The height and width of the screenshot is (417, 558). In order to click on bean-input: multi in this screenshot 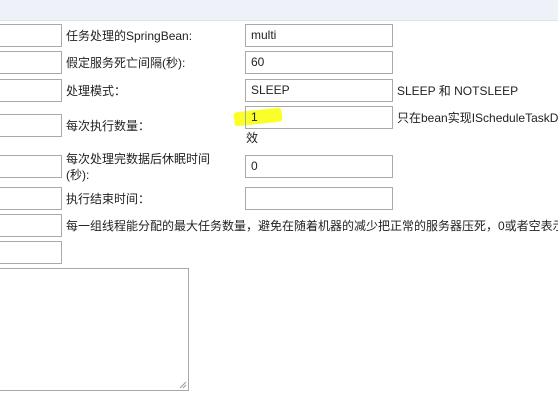, I will do `click(319, 35)`.